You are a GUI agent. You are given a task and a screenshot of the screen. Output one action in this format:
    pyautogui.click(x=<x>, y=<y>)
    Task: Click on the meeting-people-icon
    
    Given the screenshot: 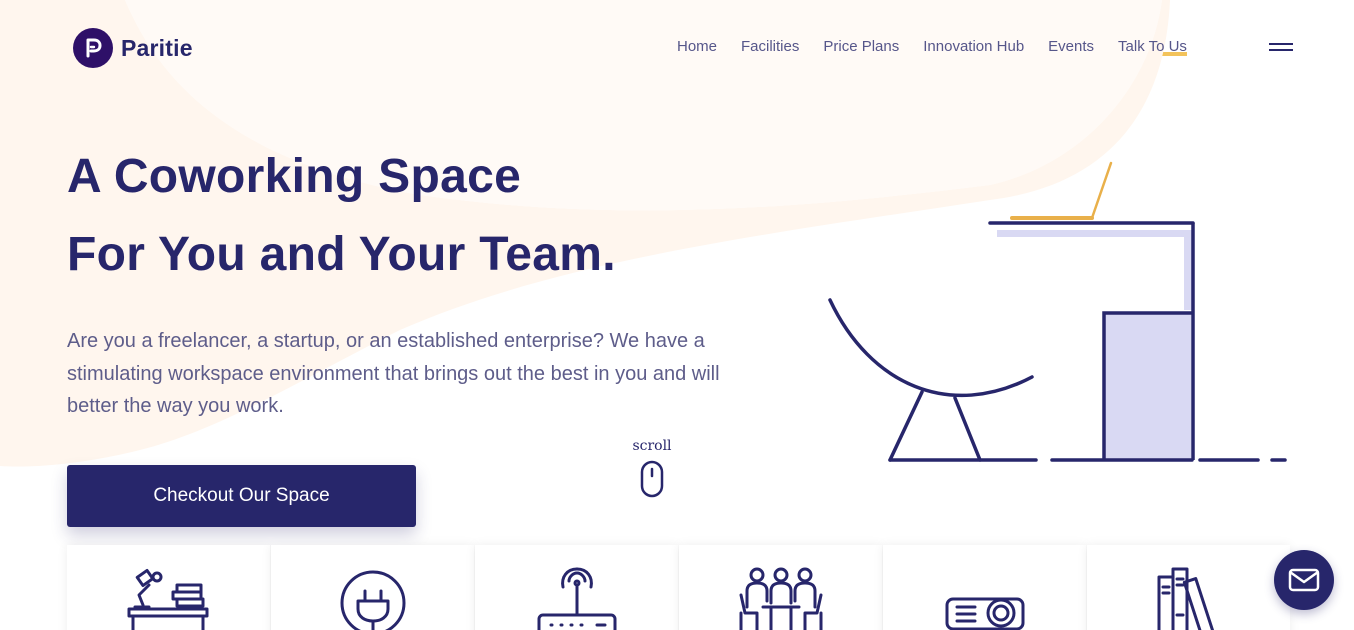 What is the action you would take?
    pyautogui.click(x=780, y=598)
    